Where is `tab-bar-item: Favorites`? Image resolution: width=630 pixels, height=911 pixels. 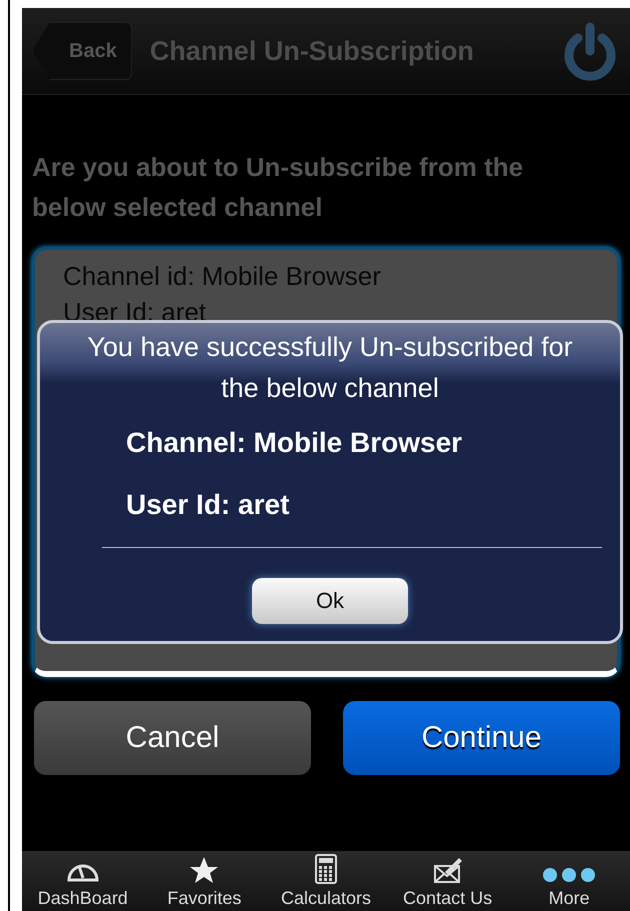
tab-bar-item: Favorites is located at coordinates (205, 881).